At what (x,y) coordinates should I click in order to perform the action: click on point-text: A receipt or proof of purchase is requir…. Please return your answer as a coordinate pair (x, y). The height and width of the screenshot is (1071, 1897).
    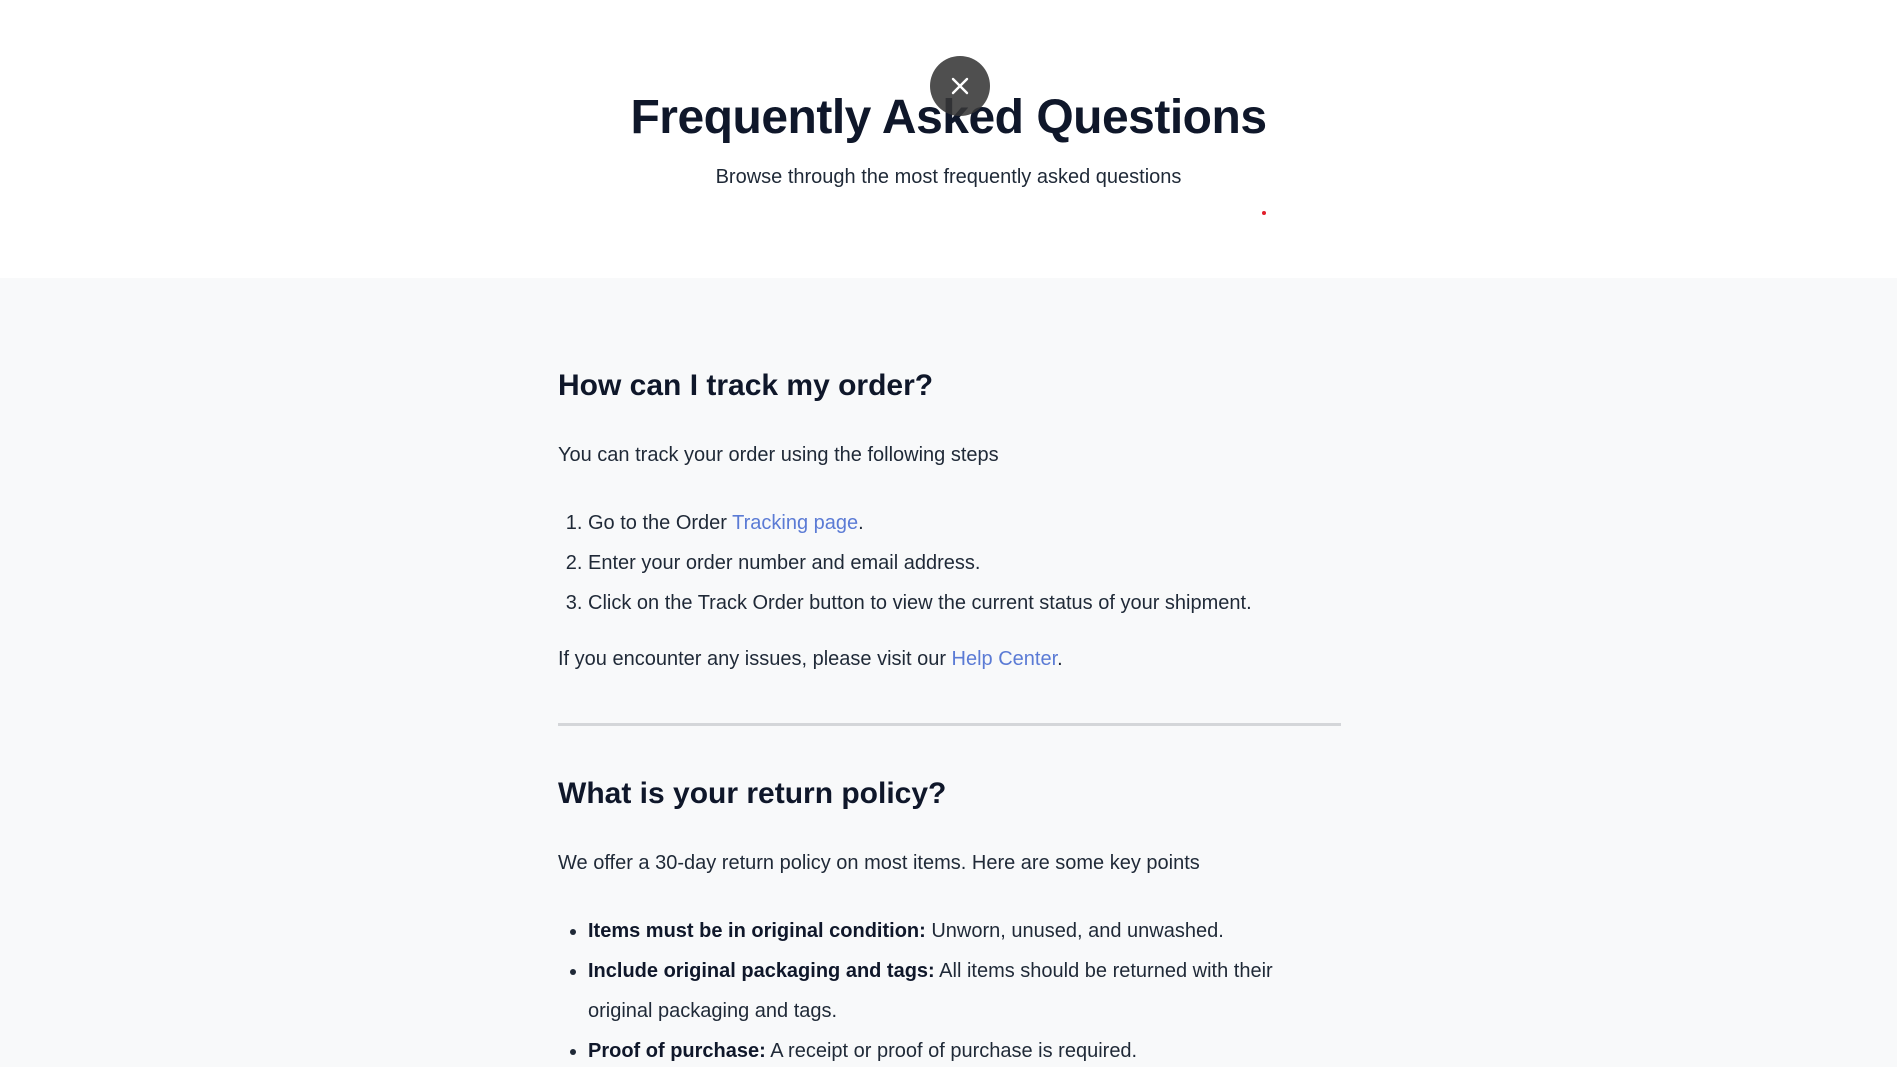
    Looking at the image, I should click on (951, 1051).